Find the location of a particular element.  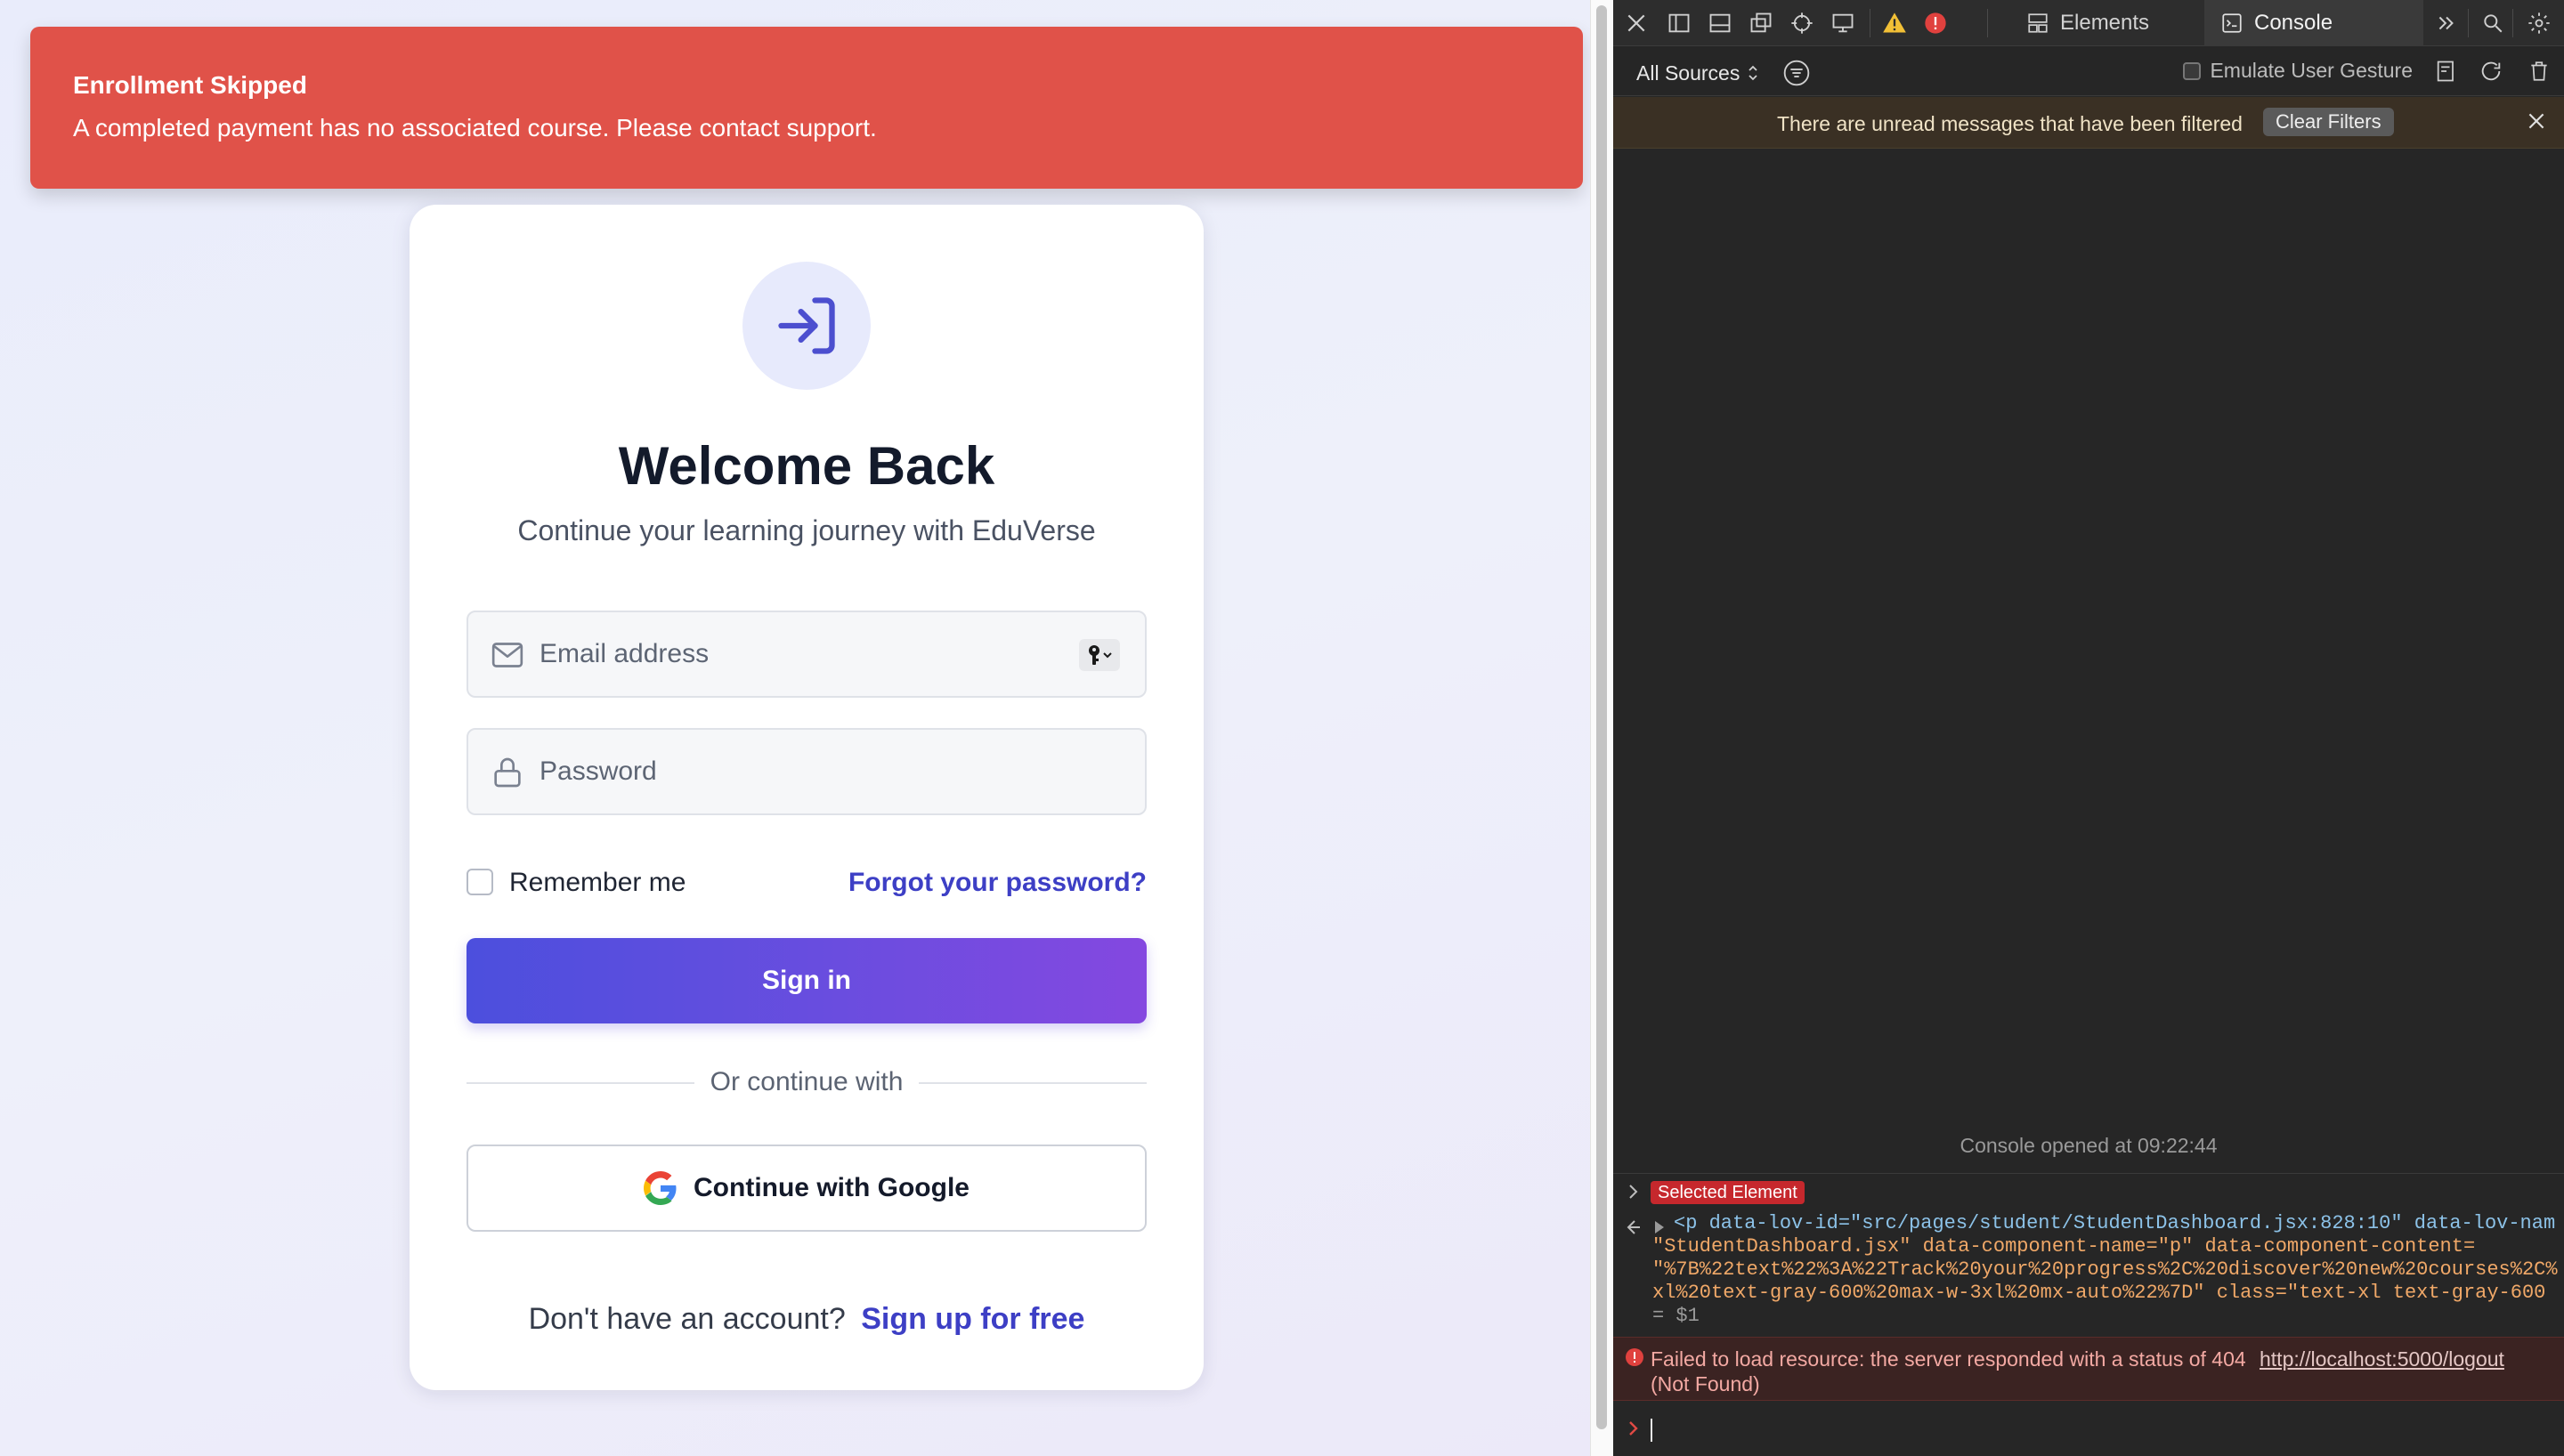

code-line: = $1 is located at coordinates (1676, 1316).